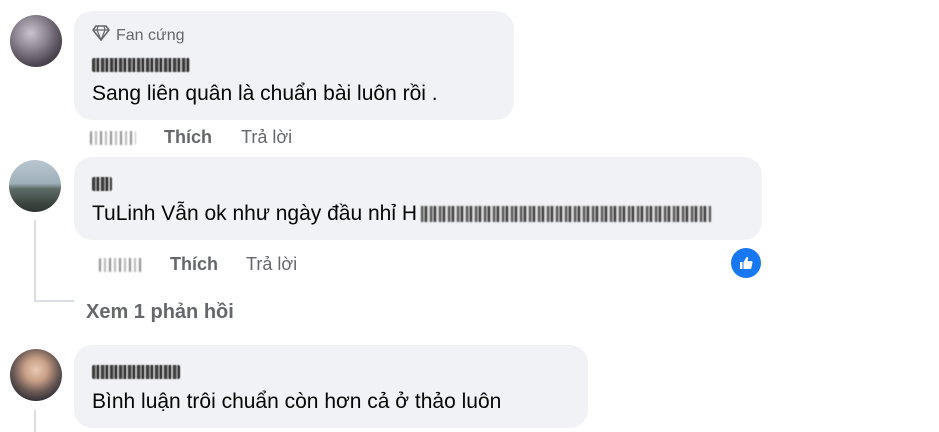 The image size is (939, 432). What do you see at coordinates (746, 263) in the screenshot?
I see `thumbs-up-icon` at bounding box center [746, 263].